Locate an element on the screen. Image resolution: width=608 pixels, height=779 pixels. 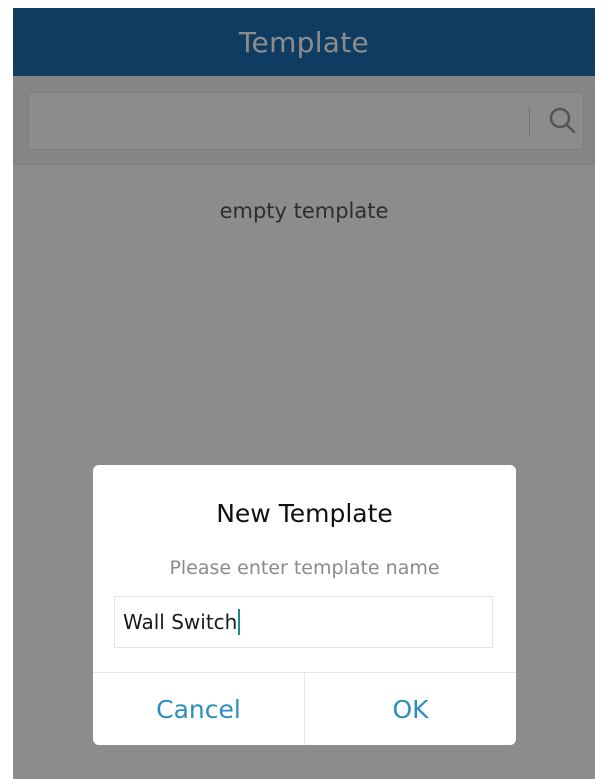
template-name-input: Wall Switch is located at coordinates (303, 622).